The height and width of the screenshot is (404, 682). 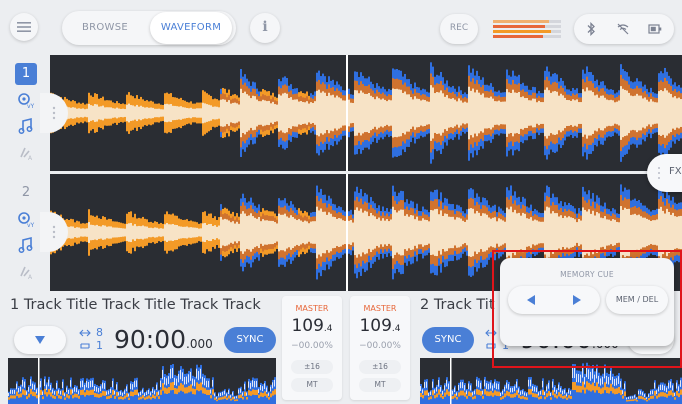 What do you see at coordinates (380, 367) in the screenshot?
I see `deck2-tempo-range-button: ±16` at bounding box center [380, 367].